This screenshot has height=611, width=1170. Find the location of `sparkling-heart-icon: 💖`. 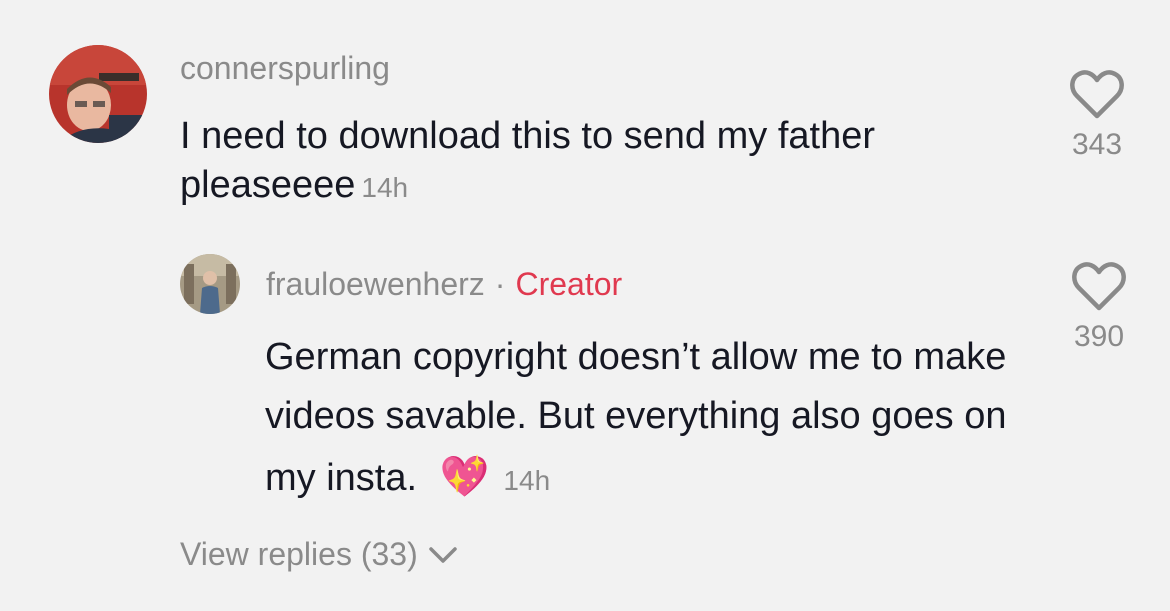

sparkling-heart-icon: 💖 is located at coordinates (464, 476).